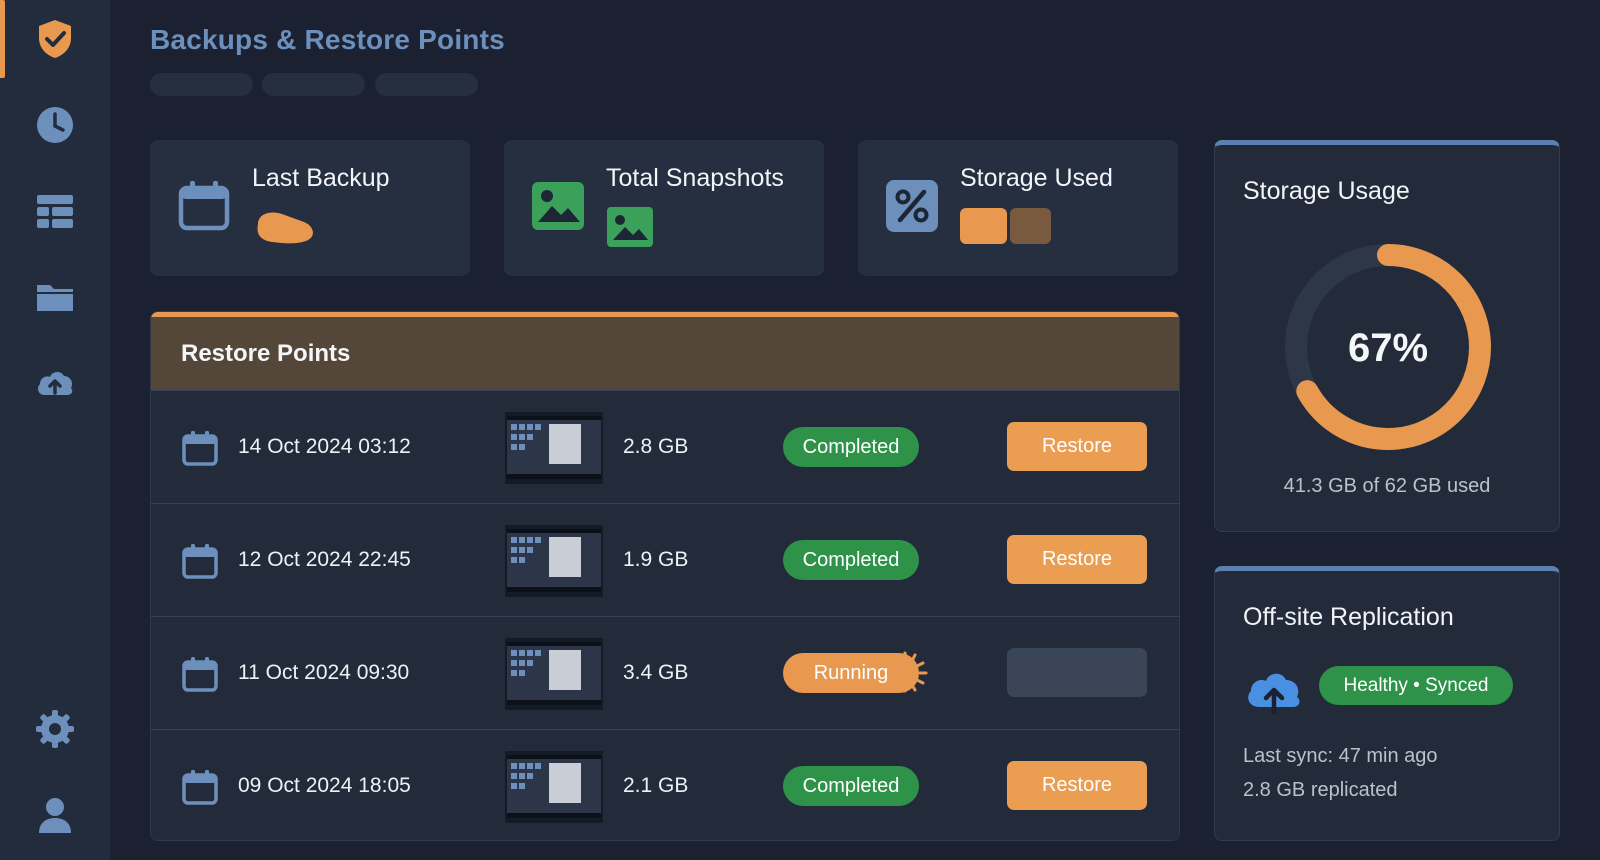 The width and height of the screenshot is (1600, 860). I want to click on server-icon, so click(55, 211).